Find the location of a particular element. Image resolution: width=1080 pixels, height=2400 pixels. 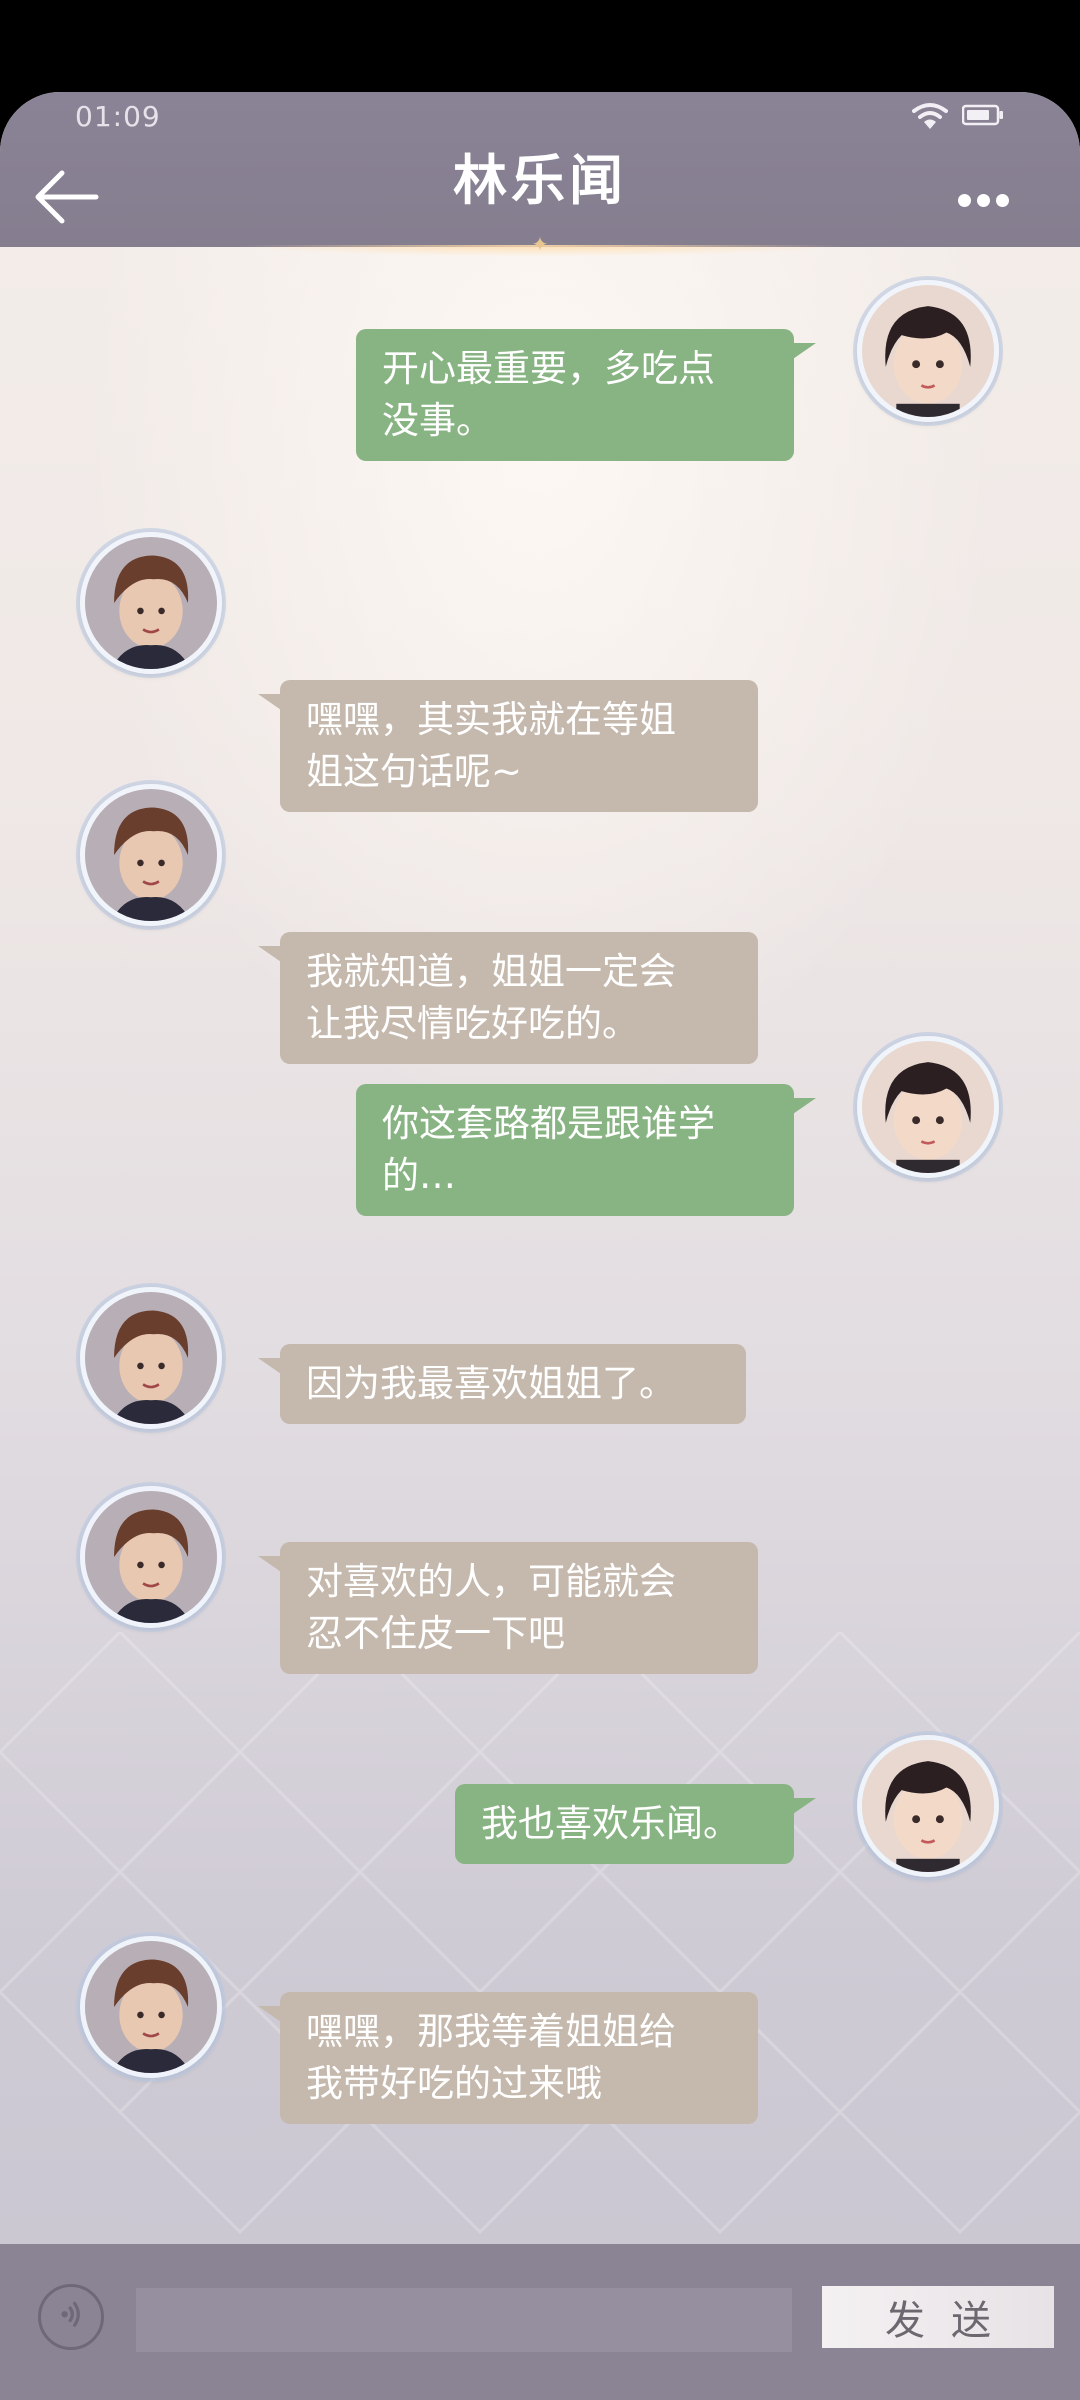

page-title: 林乐闻 is located at coordinates (540, 180).